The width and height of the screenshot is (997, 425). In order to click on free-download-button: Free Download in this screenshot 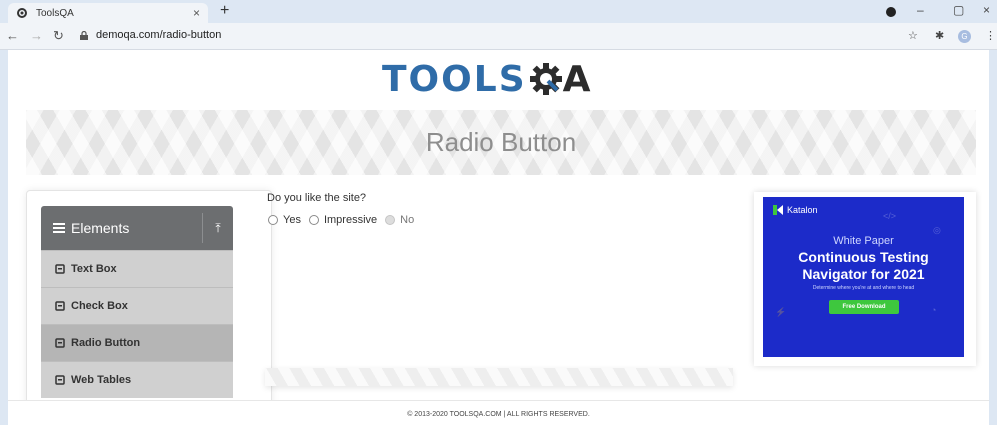, I will do `click(864, 307)`.